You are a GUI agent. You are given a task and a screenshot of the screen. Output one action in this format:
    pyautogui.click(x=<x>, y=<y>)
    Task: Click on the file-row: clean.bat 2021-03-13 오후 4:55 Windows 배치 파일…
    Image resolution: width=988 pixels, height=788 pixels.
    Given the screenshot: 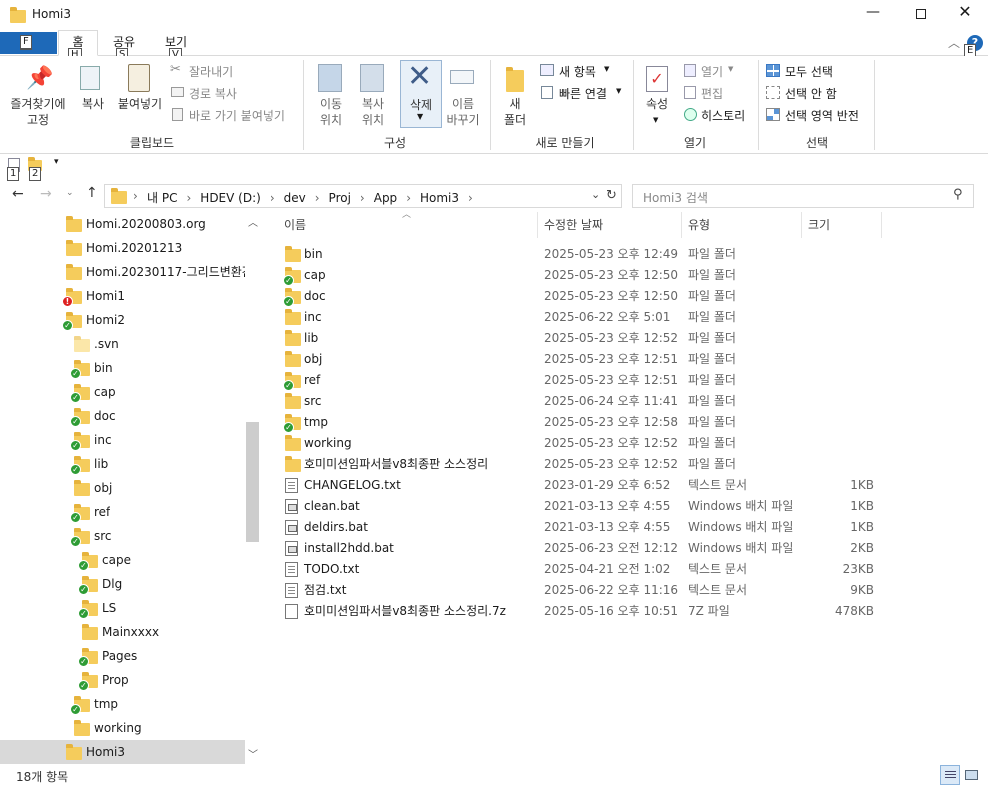 What is the action you would take?
    pyautogui.click(x=580, y=506)
    